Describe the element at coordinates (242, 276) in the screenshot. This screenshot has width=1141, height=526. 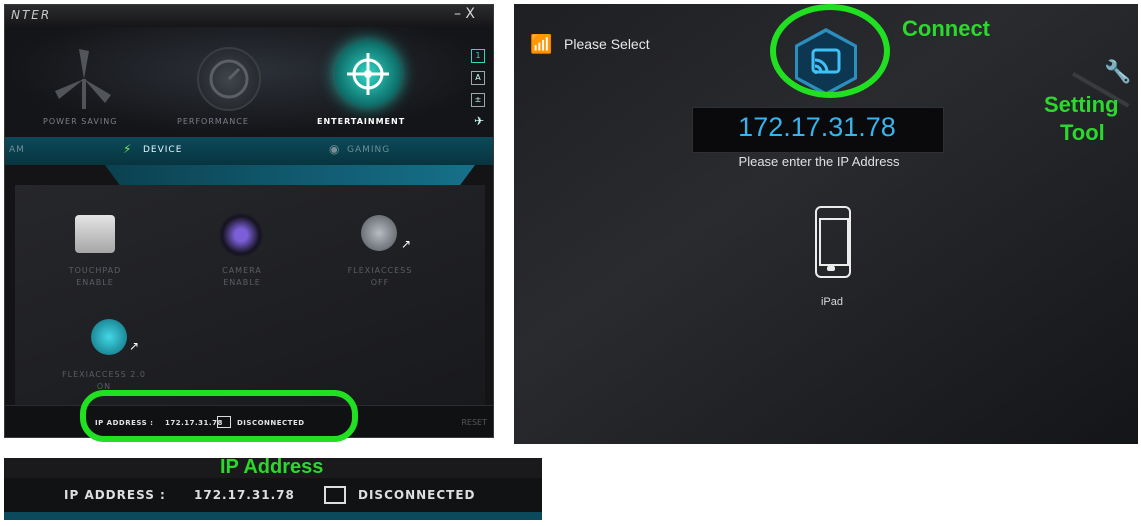
I see `camera-label: CAMERA ENABLE` at that location.